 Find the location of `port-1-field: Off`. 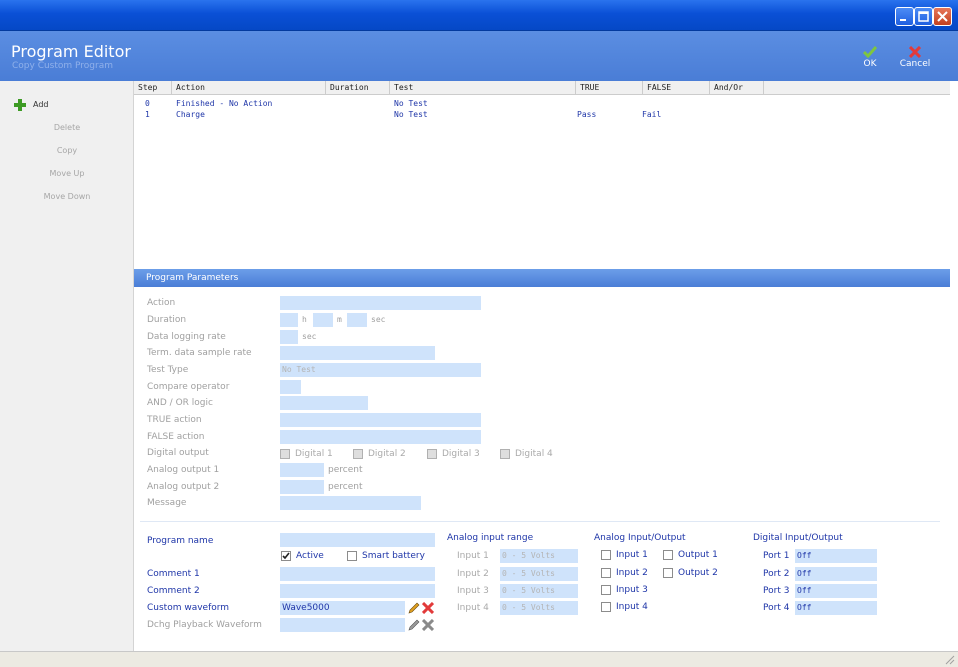

port-1-field: Off is located at coordinates (836, 556).